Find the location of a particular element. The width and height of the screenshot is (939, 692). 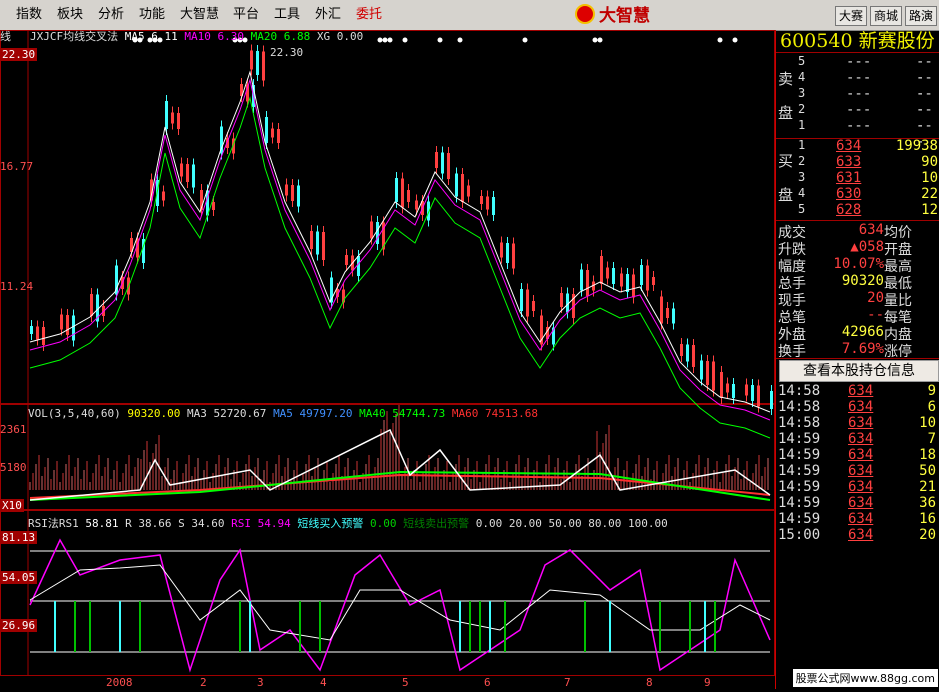

ask-row: 4 --- --- is located at coordinates (857, 86).